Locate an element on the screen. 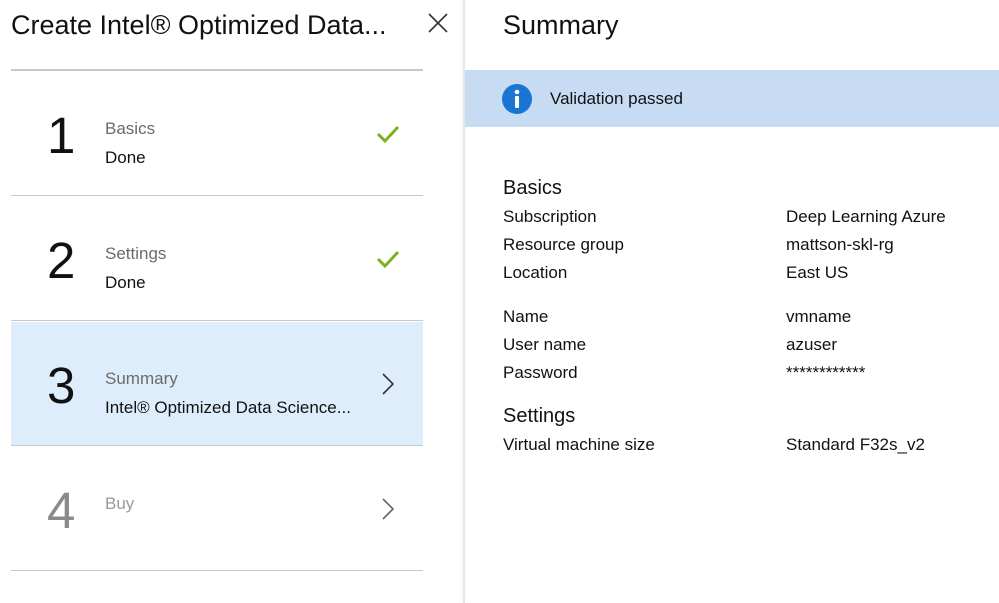 Image resolution: width=999 pixels, height=603 pixels. close-icon is located at coordinates (438, 23).